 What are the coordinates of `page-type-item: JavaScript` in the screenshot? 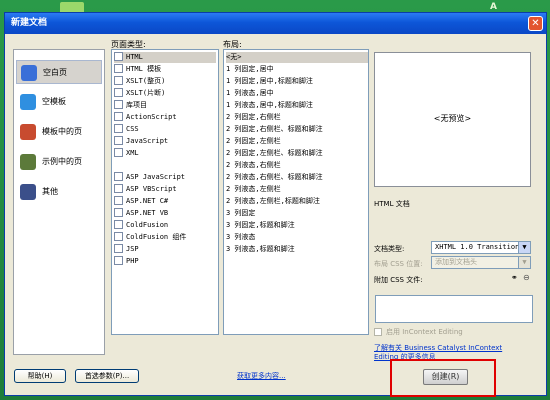 It's located at (141, 141).